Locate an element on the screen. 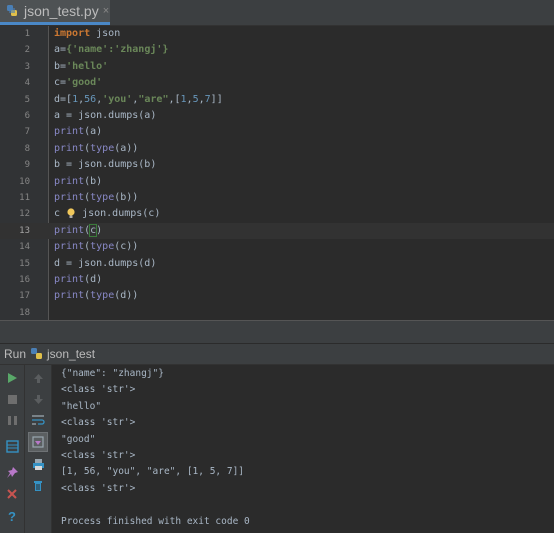 This screenshot has height=533, width=554. code-text: c='good' is located at coordinates (78, 83).